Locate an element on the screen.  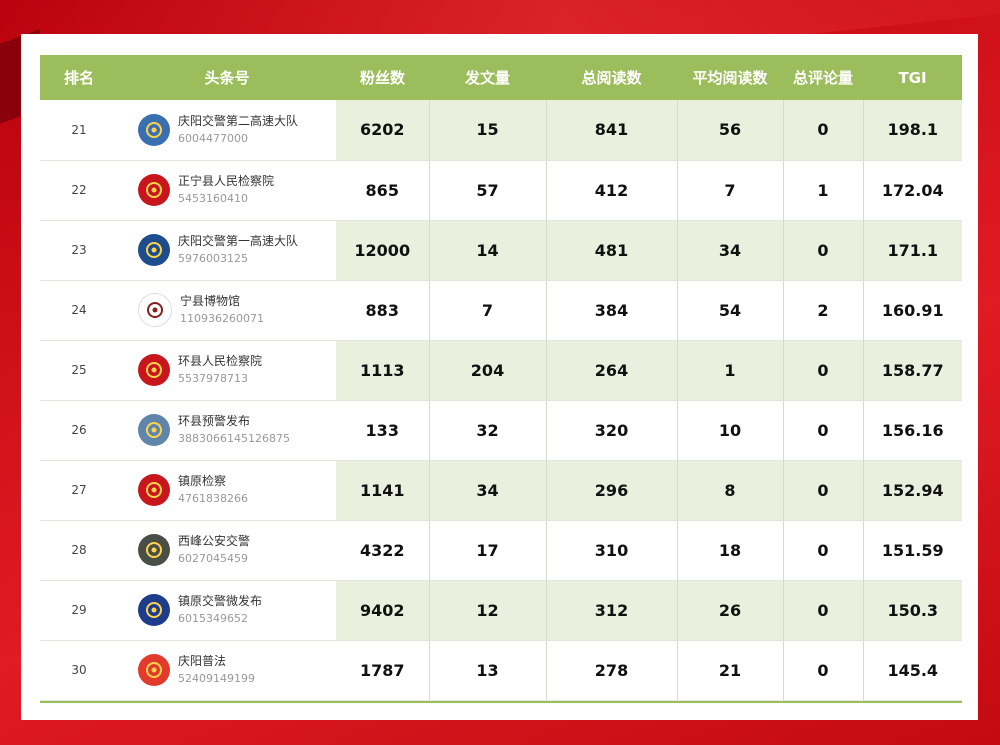
fans-cell: 865 is located at coordinates (383, 190).